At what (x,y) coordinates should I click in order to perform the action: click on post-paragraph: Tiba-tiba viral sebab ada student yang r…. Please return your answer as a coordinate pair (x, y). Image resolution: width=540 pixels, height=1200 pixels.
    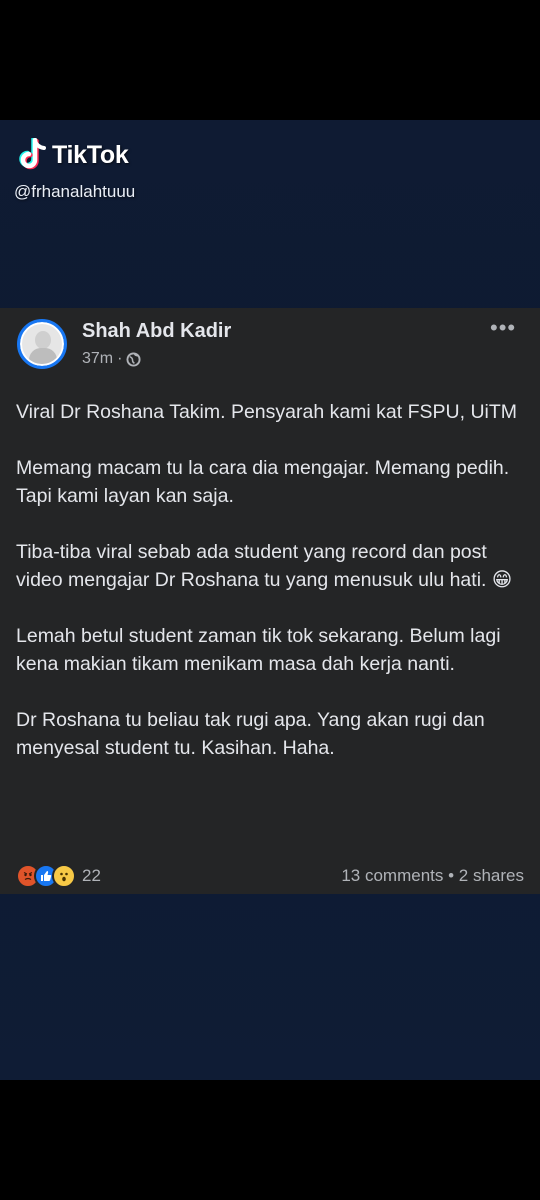
    Looking at the image, I should click on (264, 566).